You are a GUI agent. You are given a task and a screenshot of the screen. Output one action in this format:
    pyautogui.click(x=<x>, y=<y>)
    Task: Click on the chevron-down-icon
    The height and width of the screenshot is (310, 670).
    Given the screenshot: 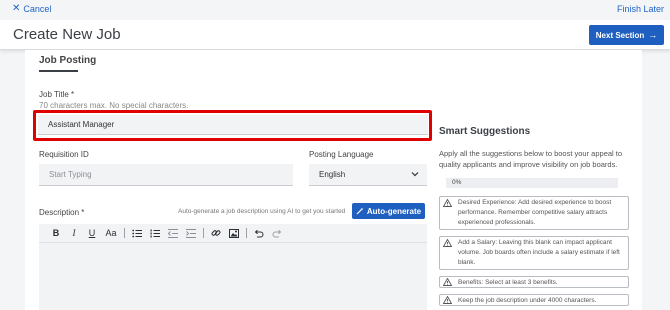 What is the action you would take?
    pyautogui.click(x=415, y=174)
    